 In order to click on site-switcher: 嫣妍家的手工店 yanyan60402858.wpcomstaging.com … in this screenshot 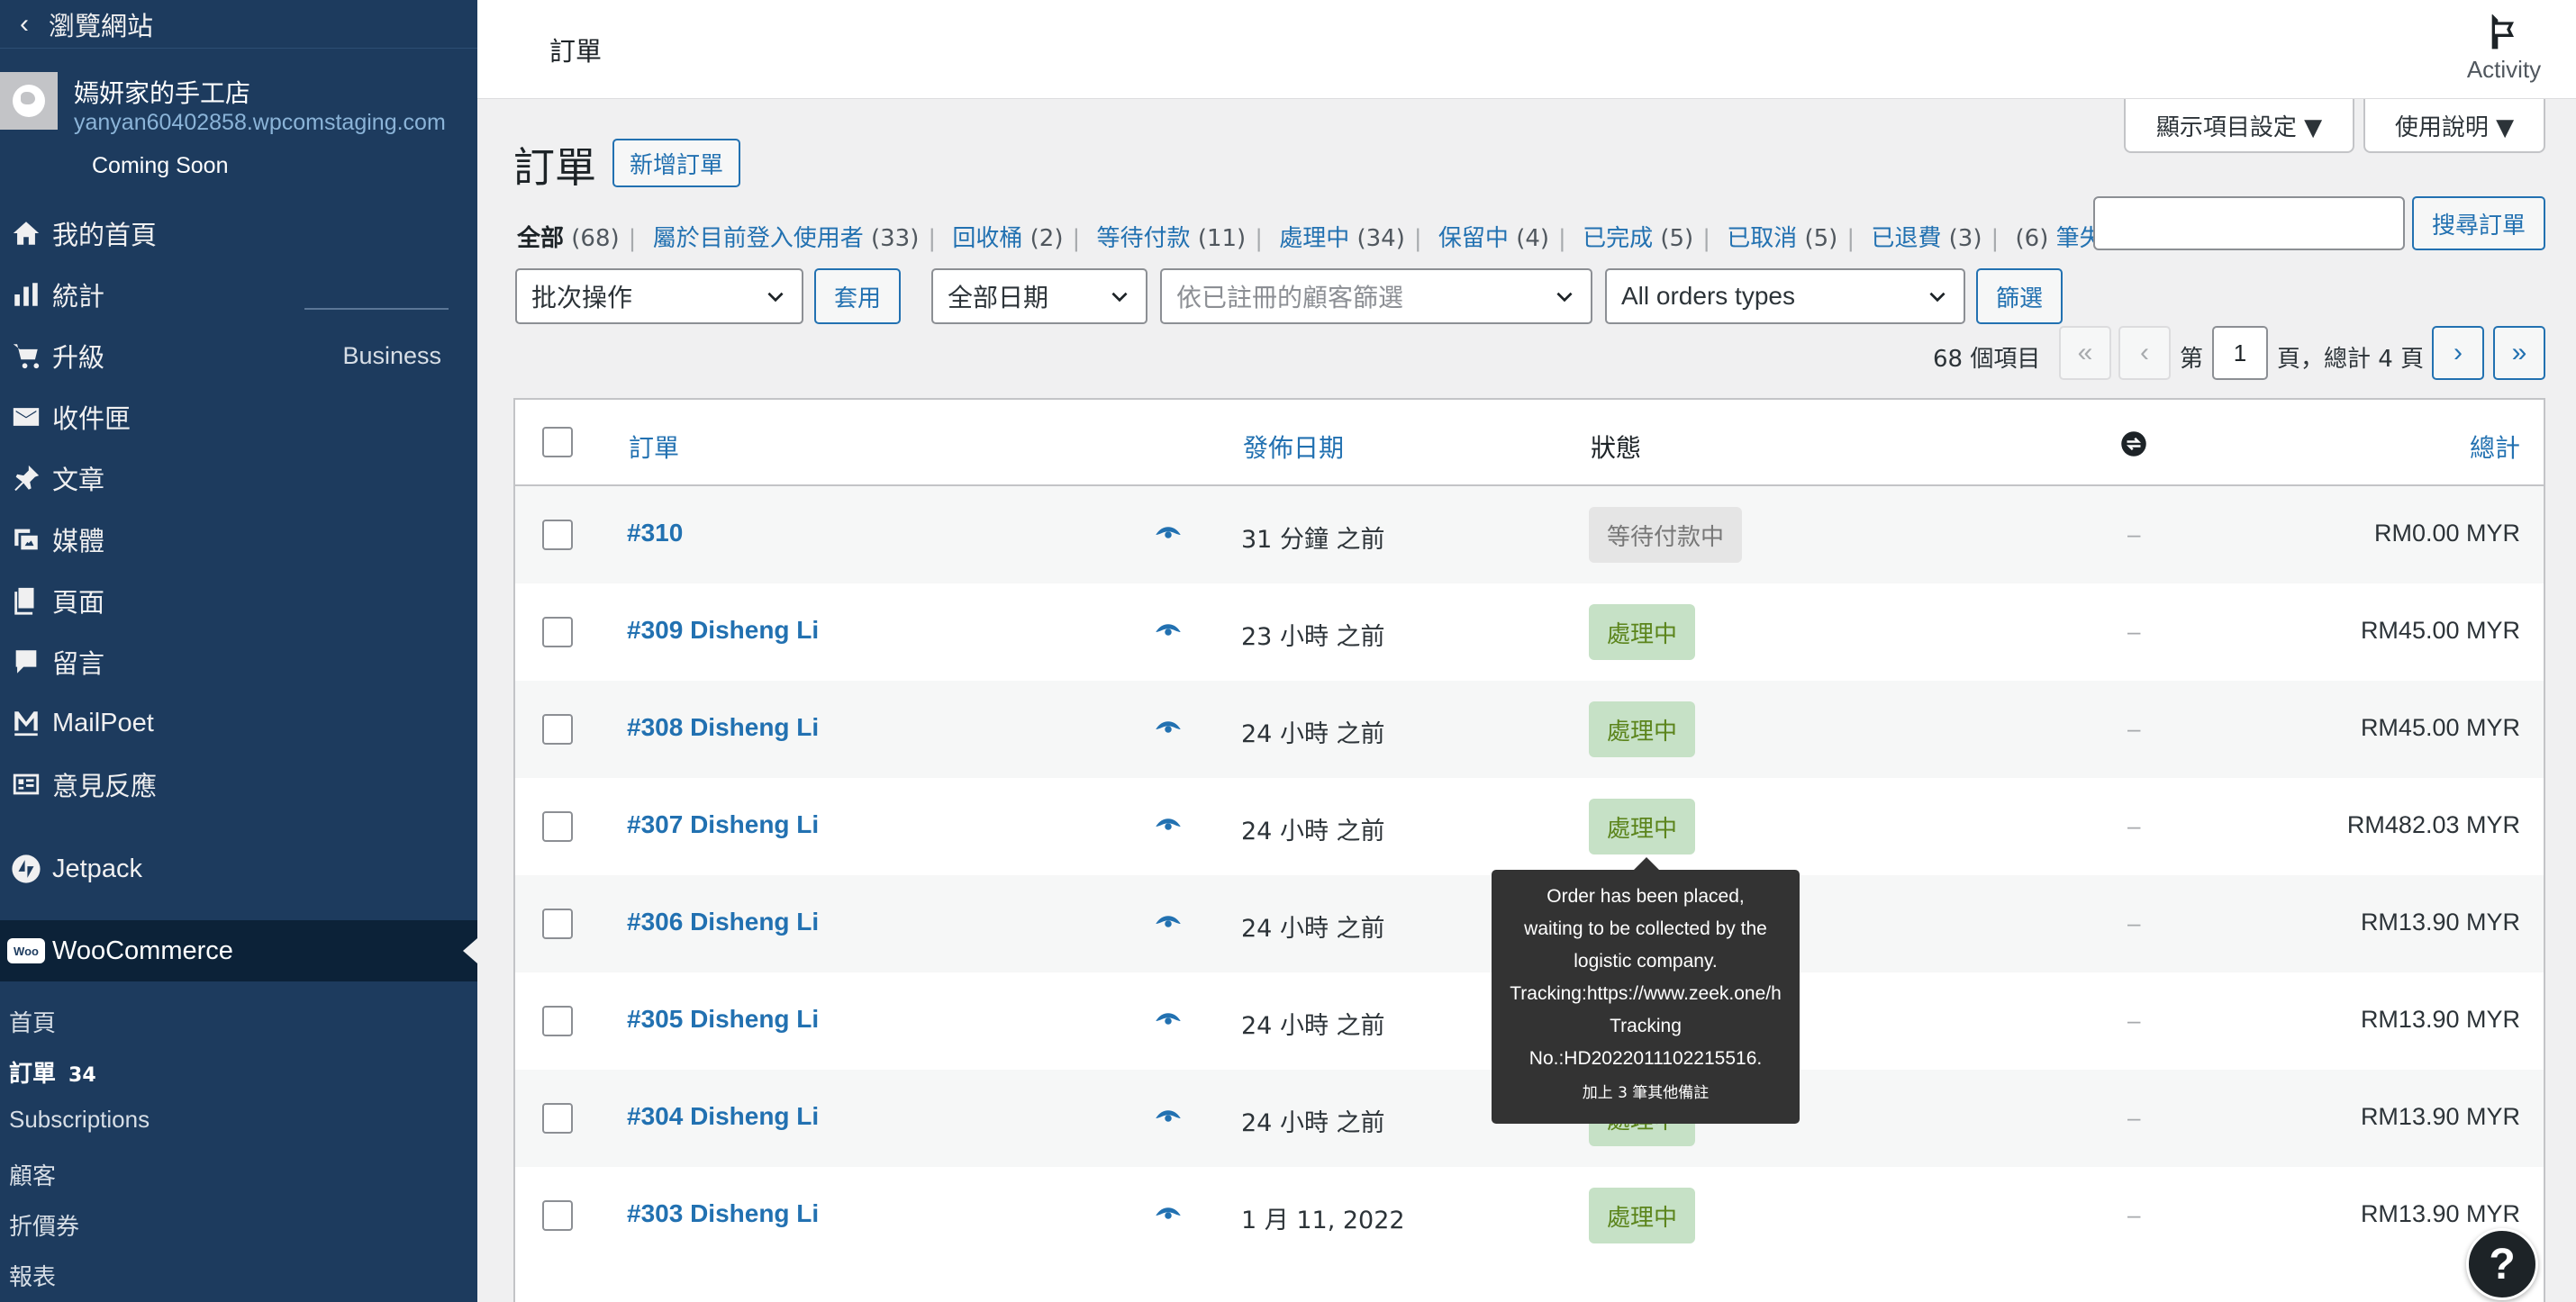, I will do `click(239, 128)`.